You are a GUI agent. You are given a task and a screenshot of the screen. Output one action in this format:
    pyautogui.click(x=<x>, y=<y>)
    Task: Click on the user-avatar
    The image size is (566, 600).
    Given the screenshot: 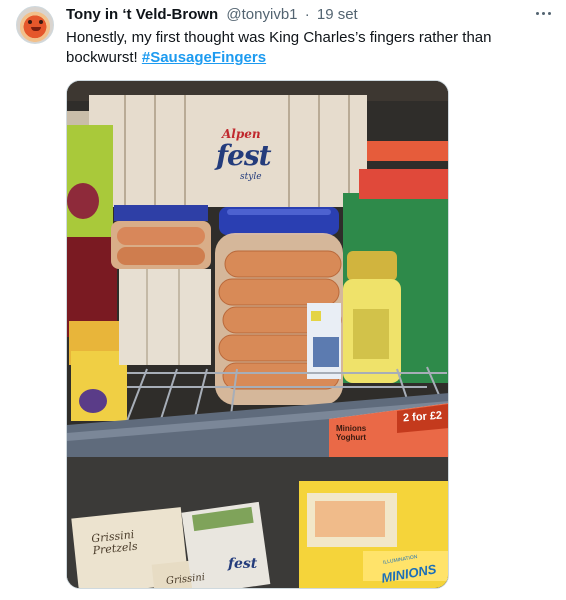 What is the action you would take?
    pyautogui.click(x=35, y=25)
    